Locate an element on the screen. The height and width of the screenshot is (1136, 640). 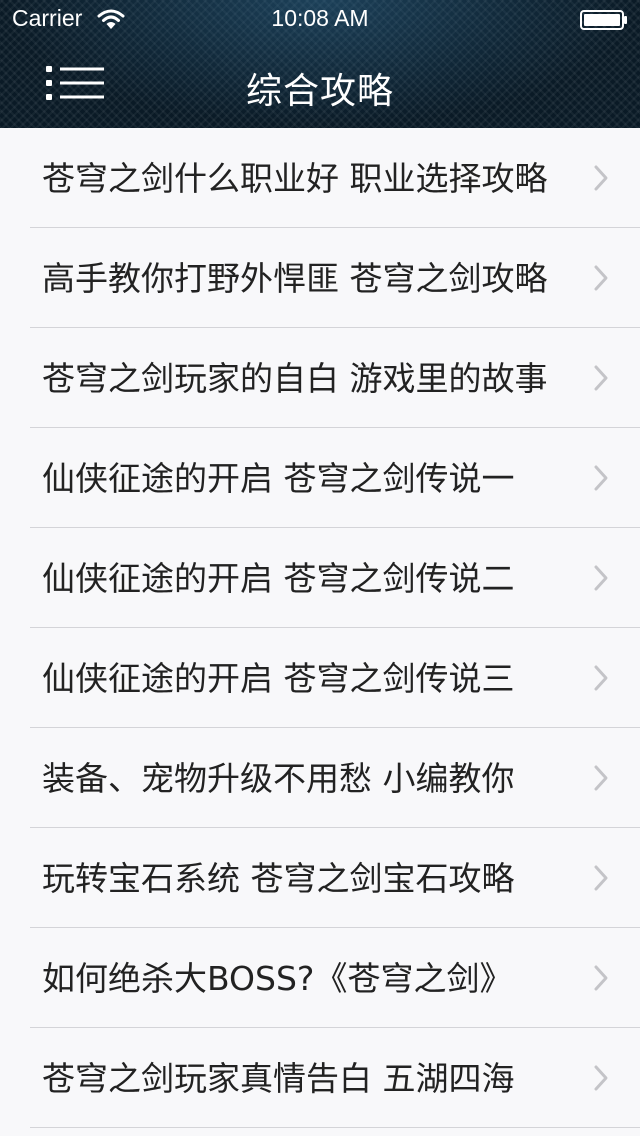
battery-icon is located at coordinates (603, 20).